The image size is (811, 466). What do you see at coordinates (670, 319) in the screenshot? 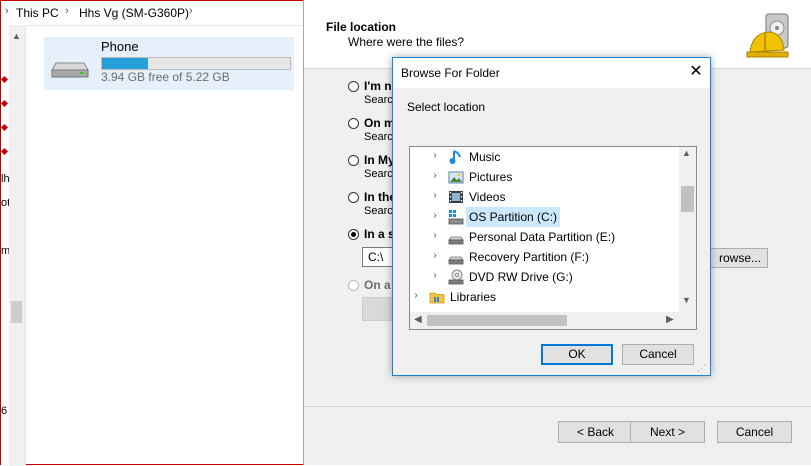
I see `scroll-right-arrow-icon: ▶` at bounding box center [670, 319].